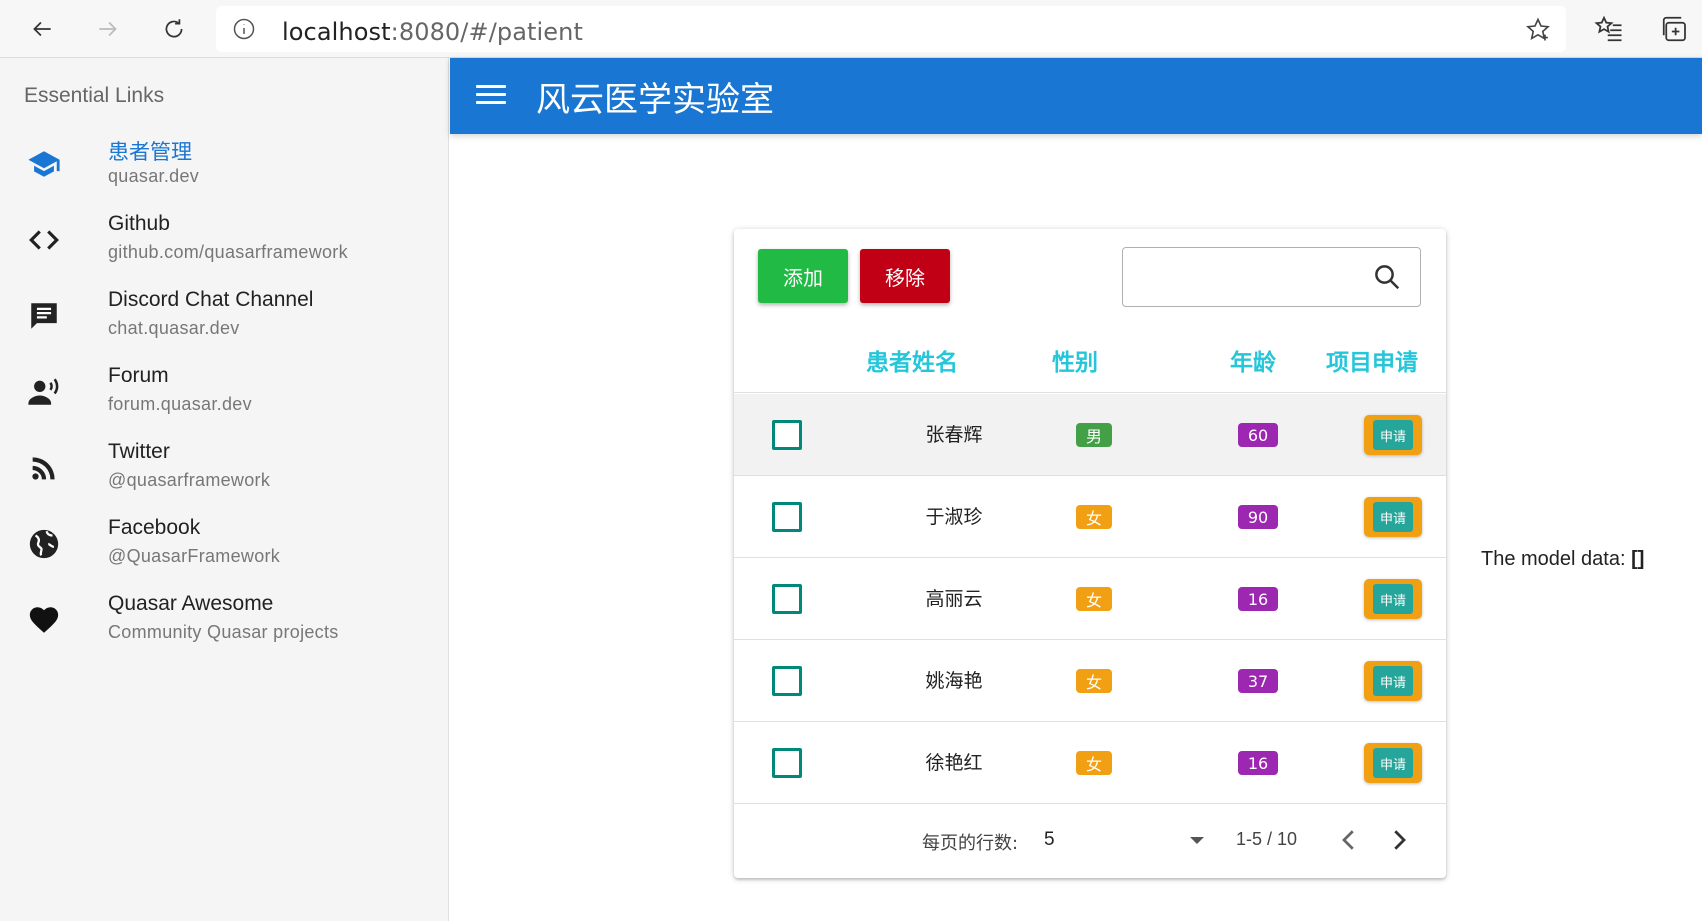 The width and height of the screenshot is (1702, 921). What do you see at coordinates (1197, 840) in the screenshot?
I see `dropdown-caret-icon` at bounding box center [1197, 840].